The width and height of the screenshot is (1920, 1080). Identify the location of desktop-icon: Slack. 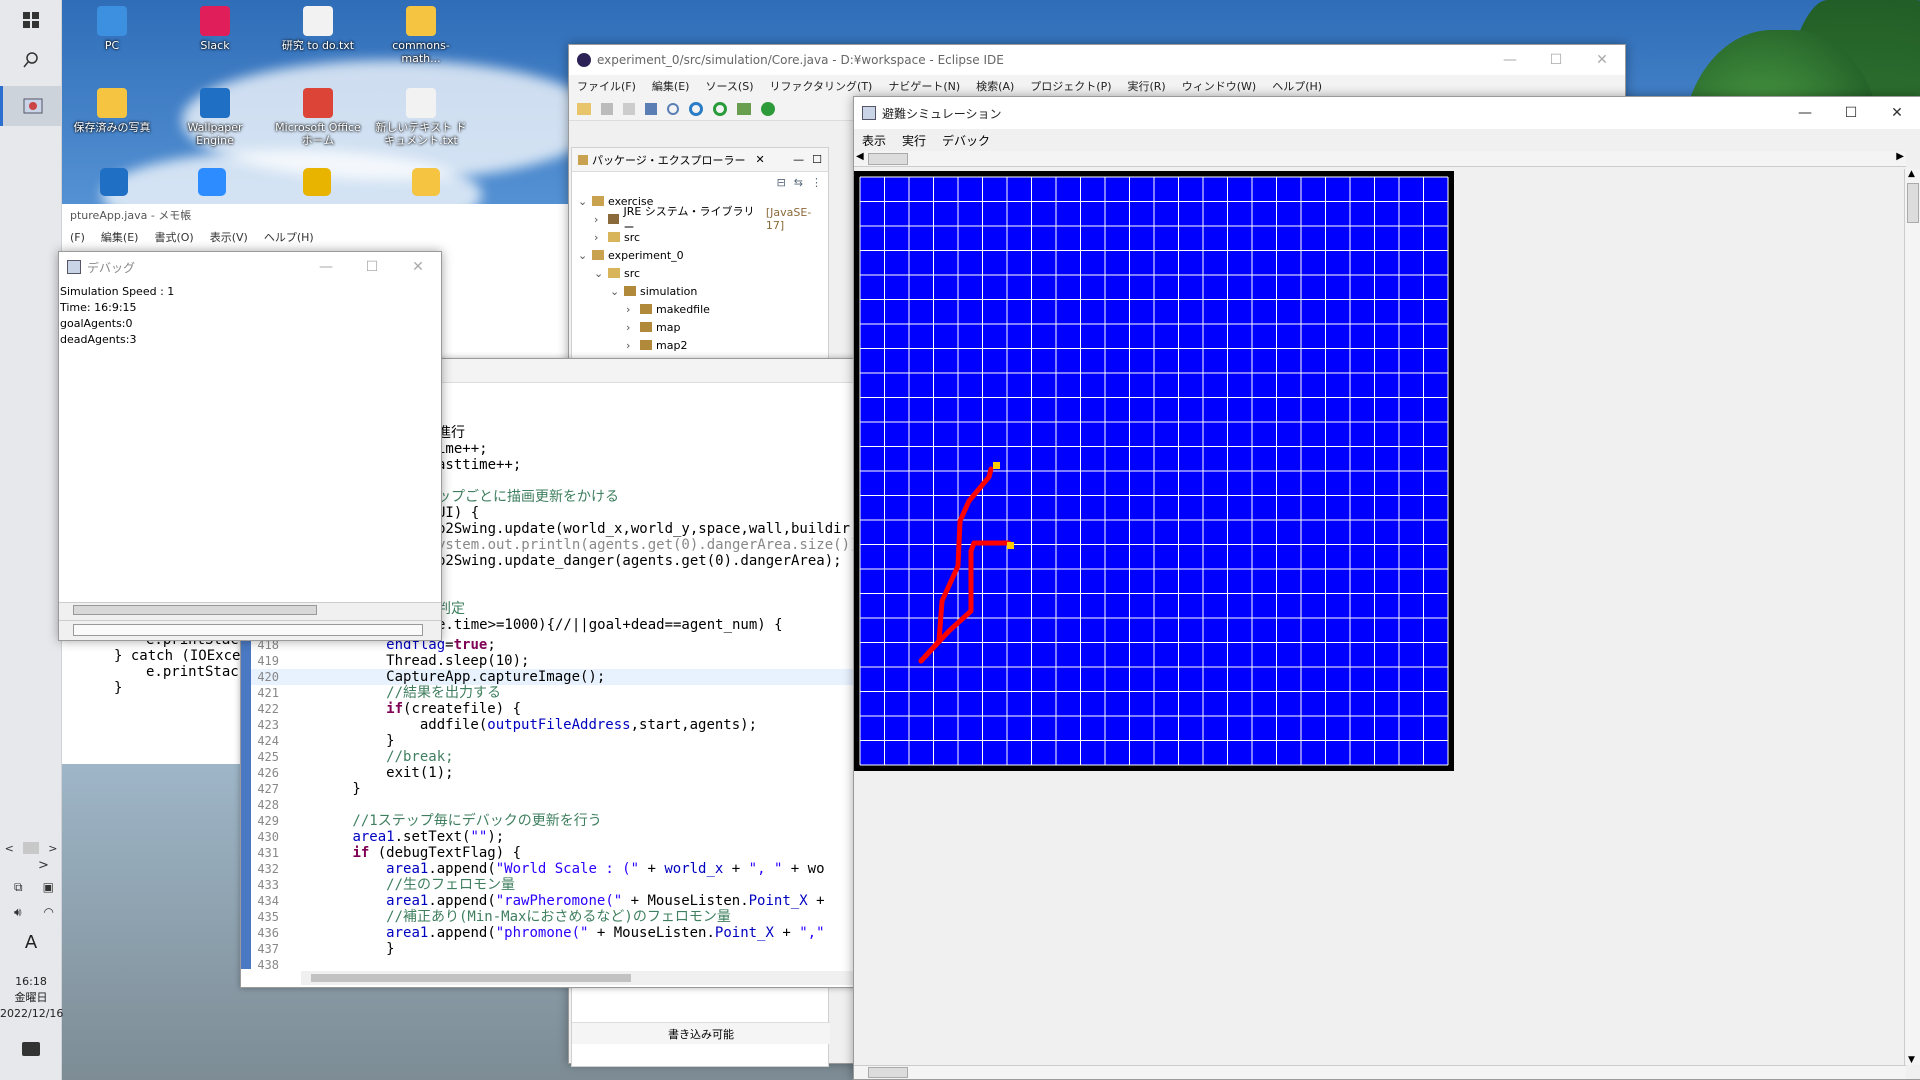
(215, 29).